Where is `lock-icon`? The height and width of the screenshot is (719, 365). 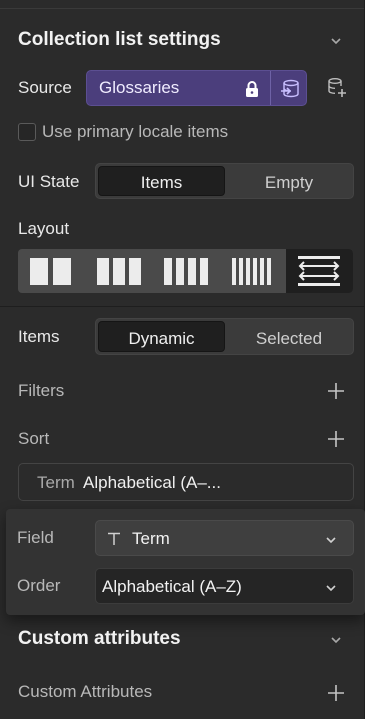 lock-icon is located at coordinates (252, 89).